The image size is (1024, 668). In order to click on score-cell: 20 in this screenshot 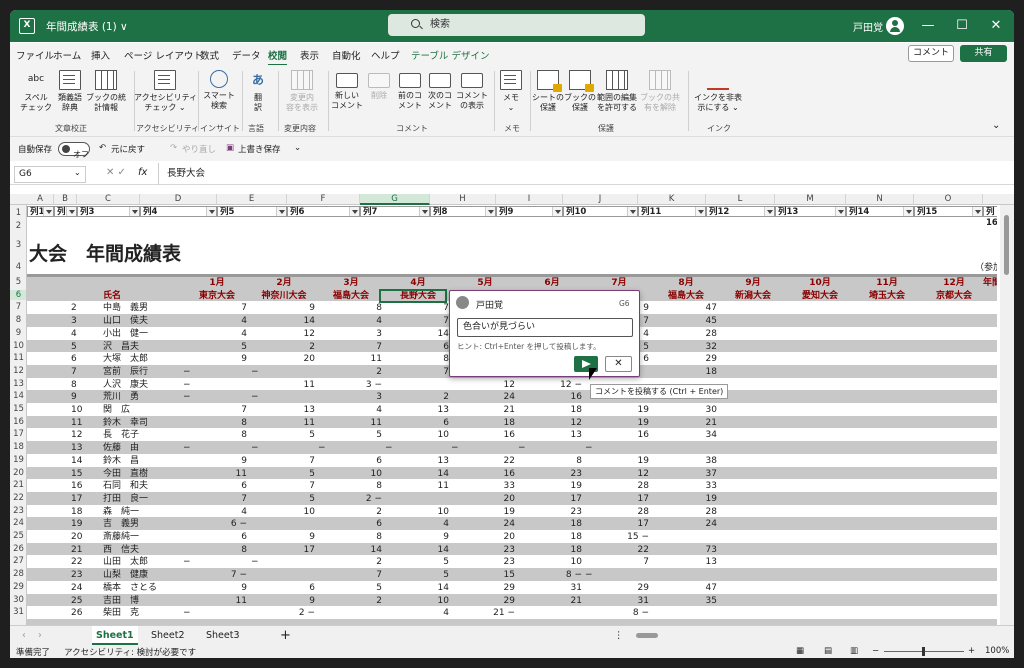, I will do `click(495, 499)`.